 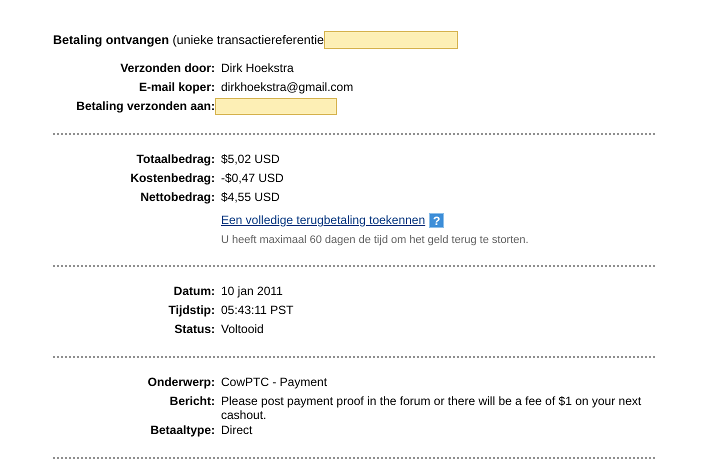 I want to click on field-label: Totaalbedrag:, so click(x=175, y=159).